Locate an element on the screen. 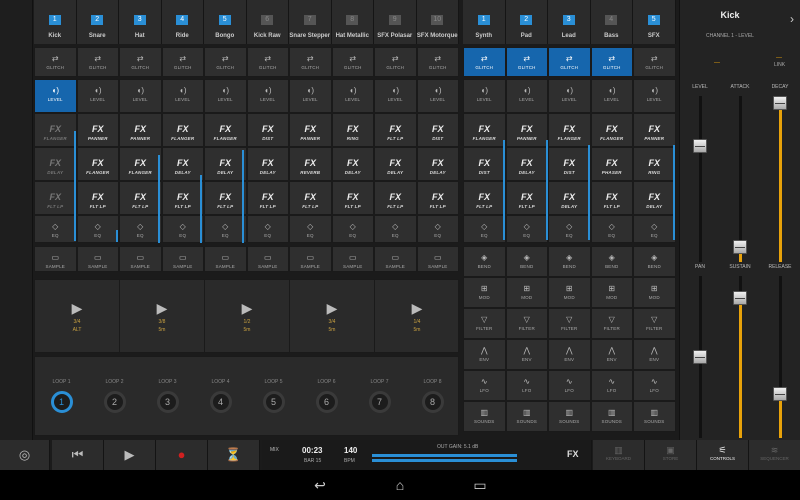 The image size is (800, 500). right-channel-5: 5 SFX is located at coordinates (654, 22).